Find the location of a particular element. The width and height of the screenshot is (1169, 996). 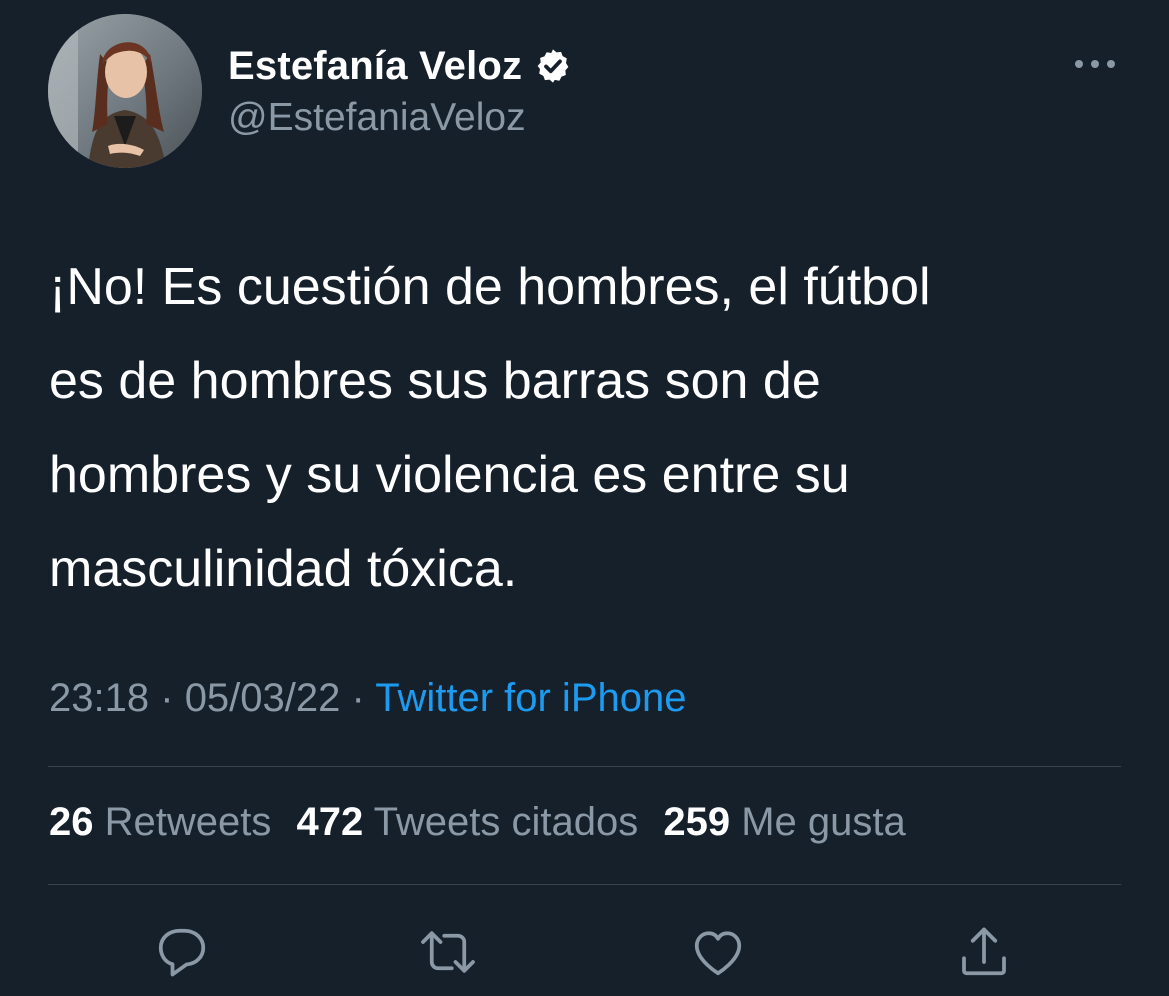

verified-badge-icon is located at coordinates (553, 66).